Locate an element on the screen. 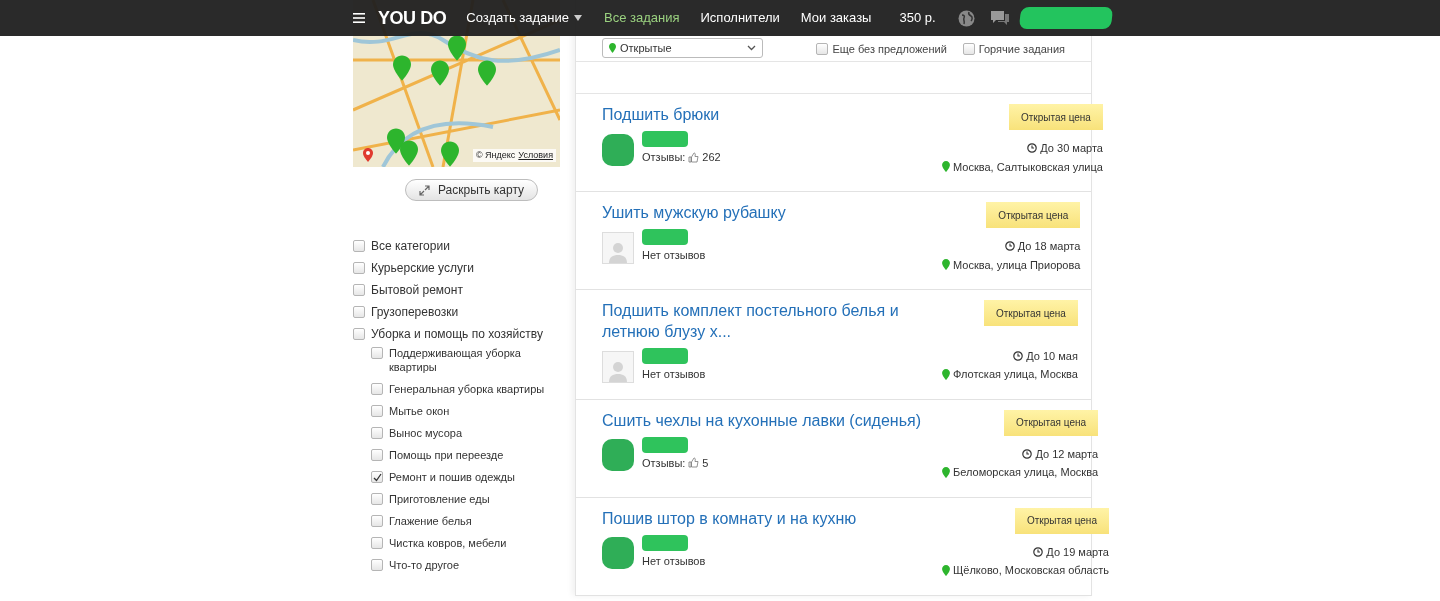  chat-icon is located at coordinates (999, 18).